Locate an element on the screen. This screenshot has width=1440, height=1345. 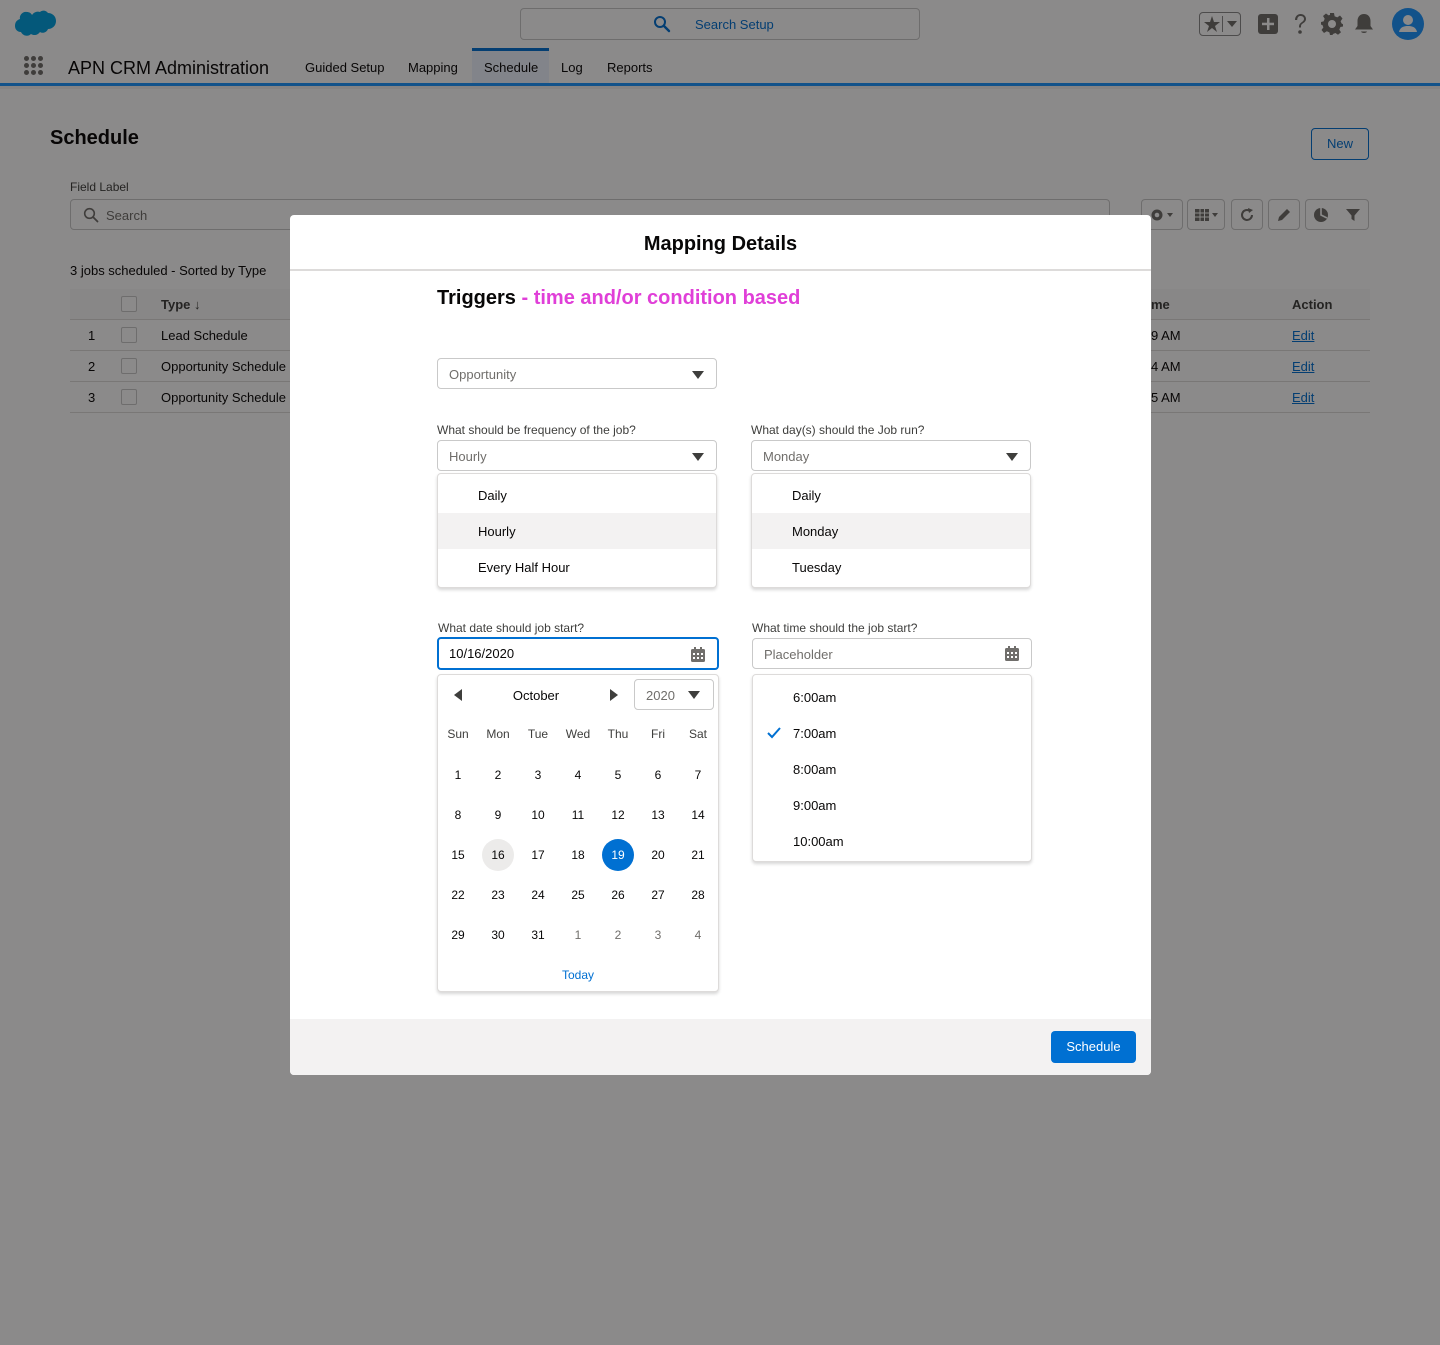
frequency-dropdown: Daily Hourly Every Half Hour is located at coordinates (577, 530).